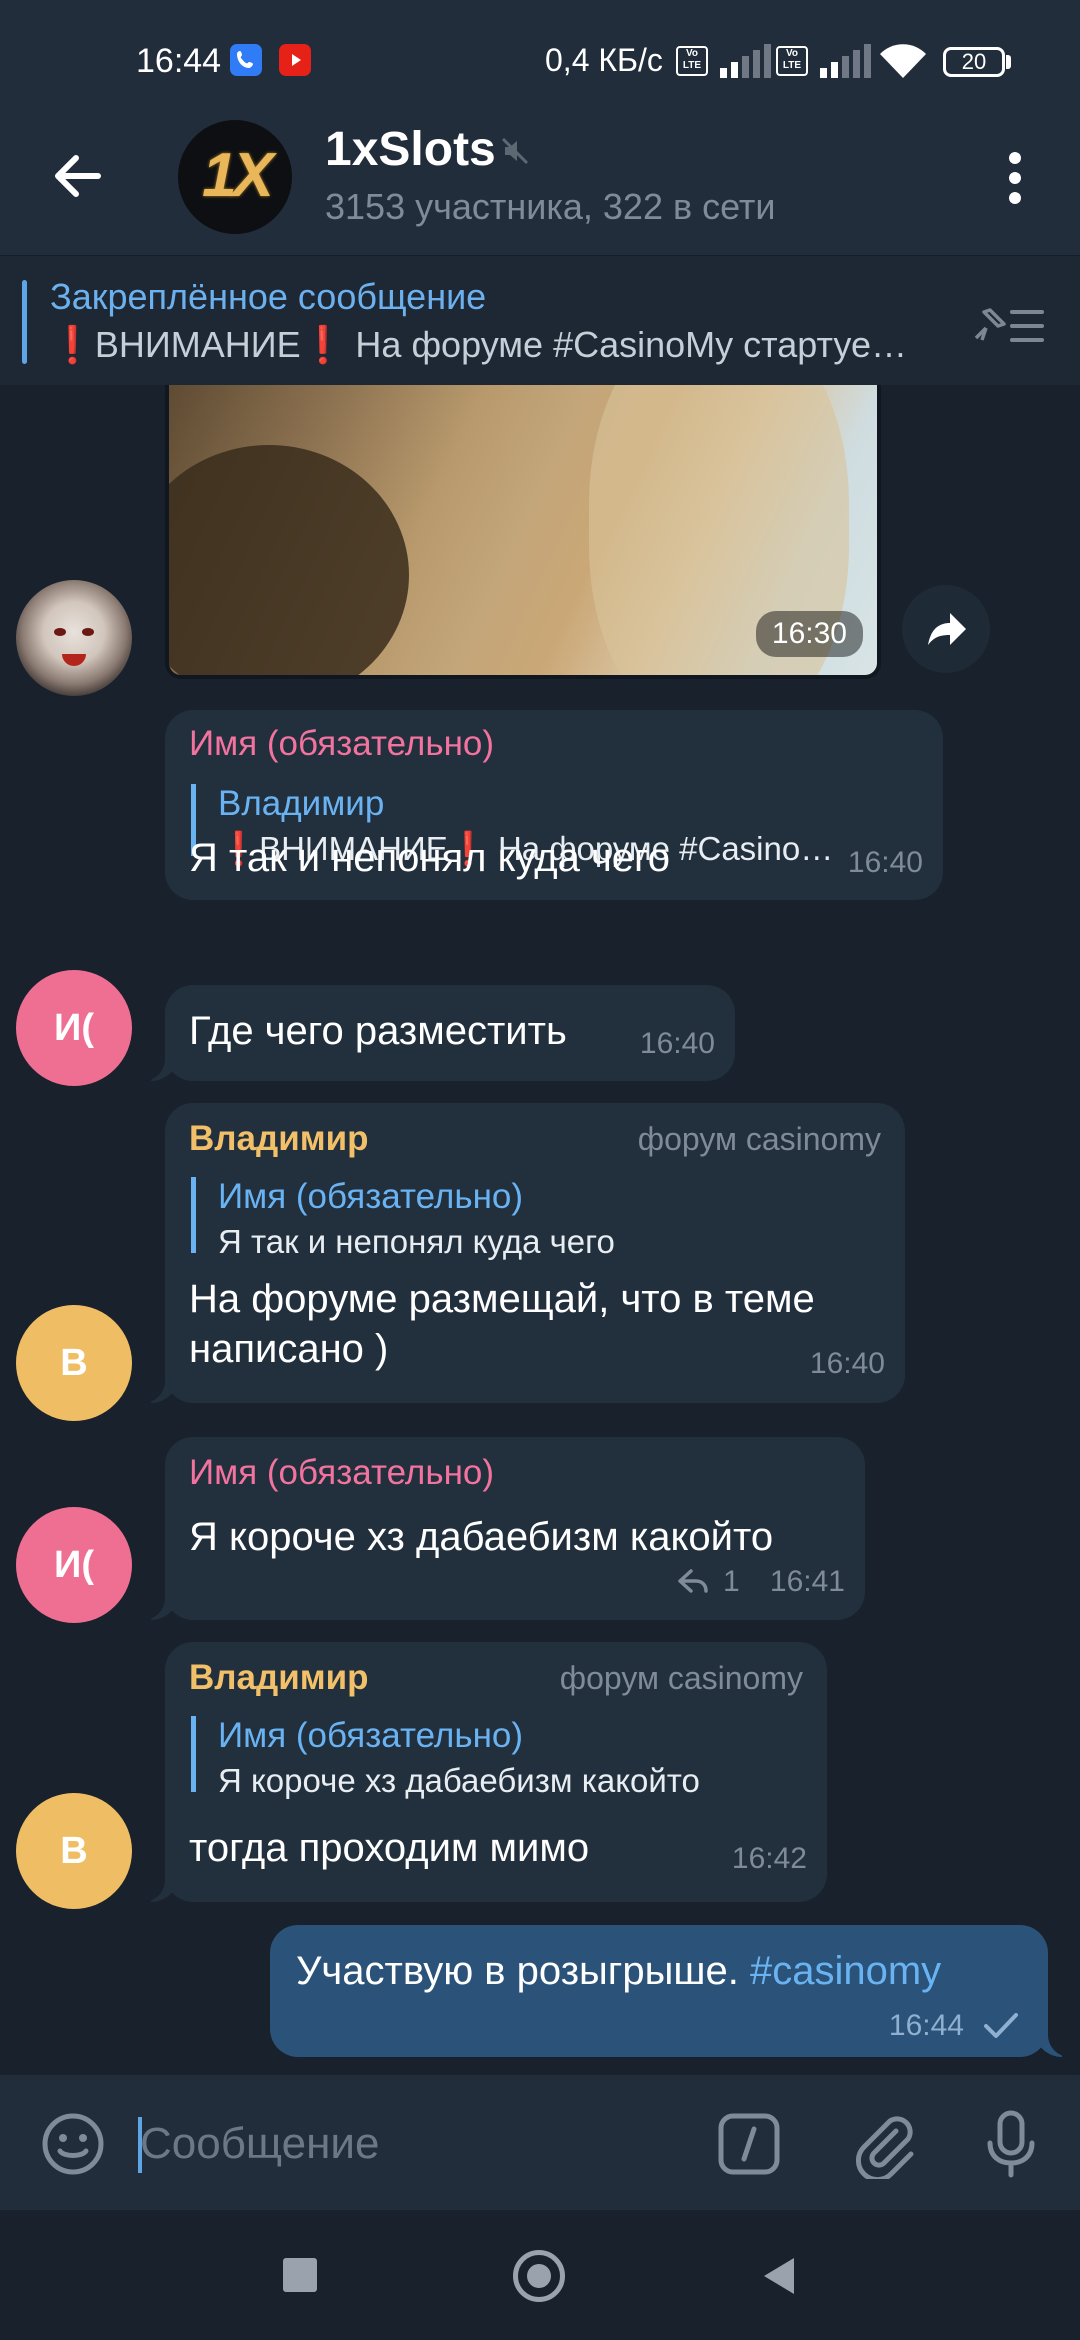 The height and width of the screenshot is (2340, 1080). Describe the element at coordinates (246, 60) in the screenshot. I see `phone-call-icon` at that location.